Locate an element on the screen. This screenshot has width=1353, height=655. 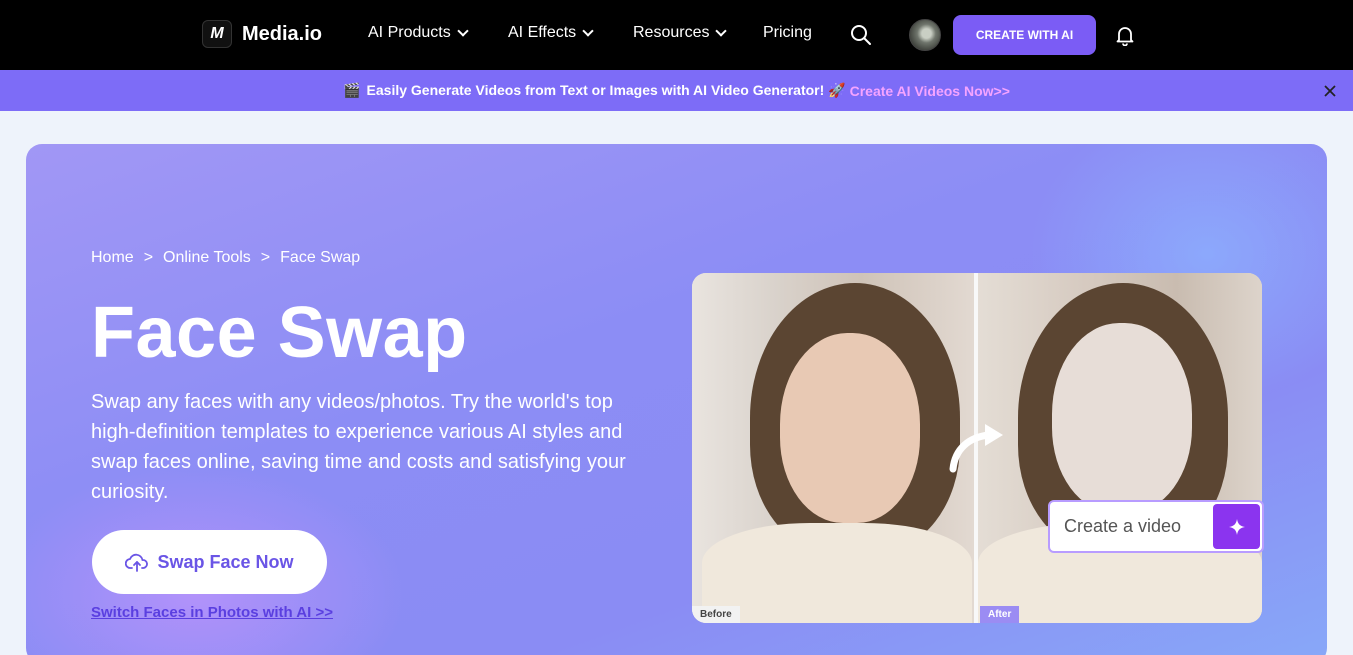
cloud-upload-icon is located at coordinates (137, 562).